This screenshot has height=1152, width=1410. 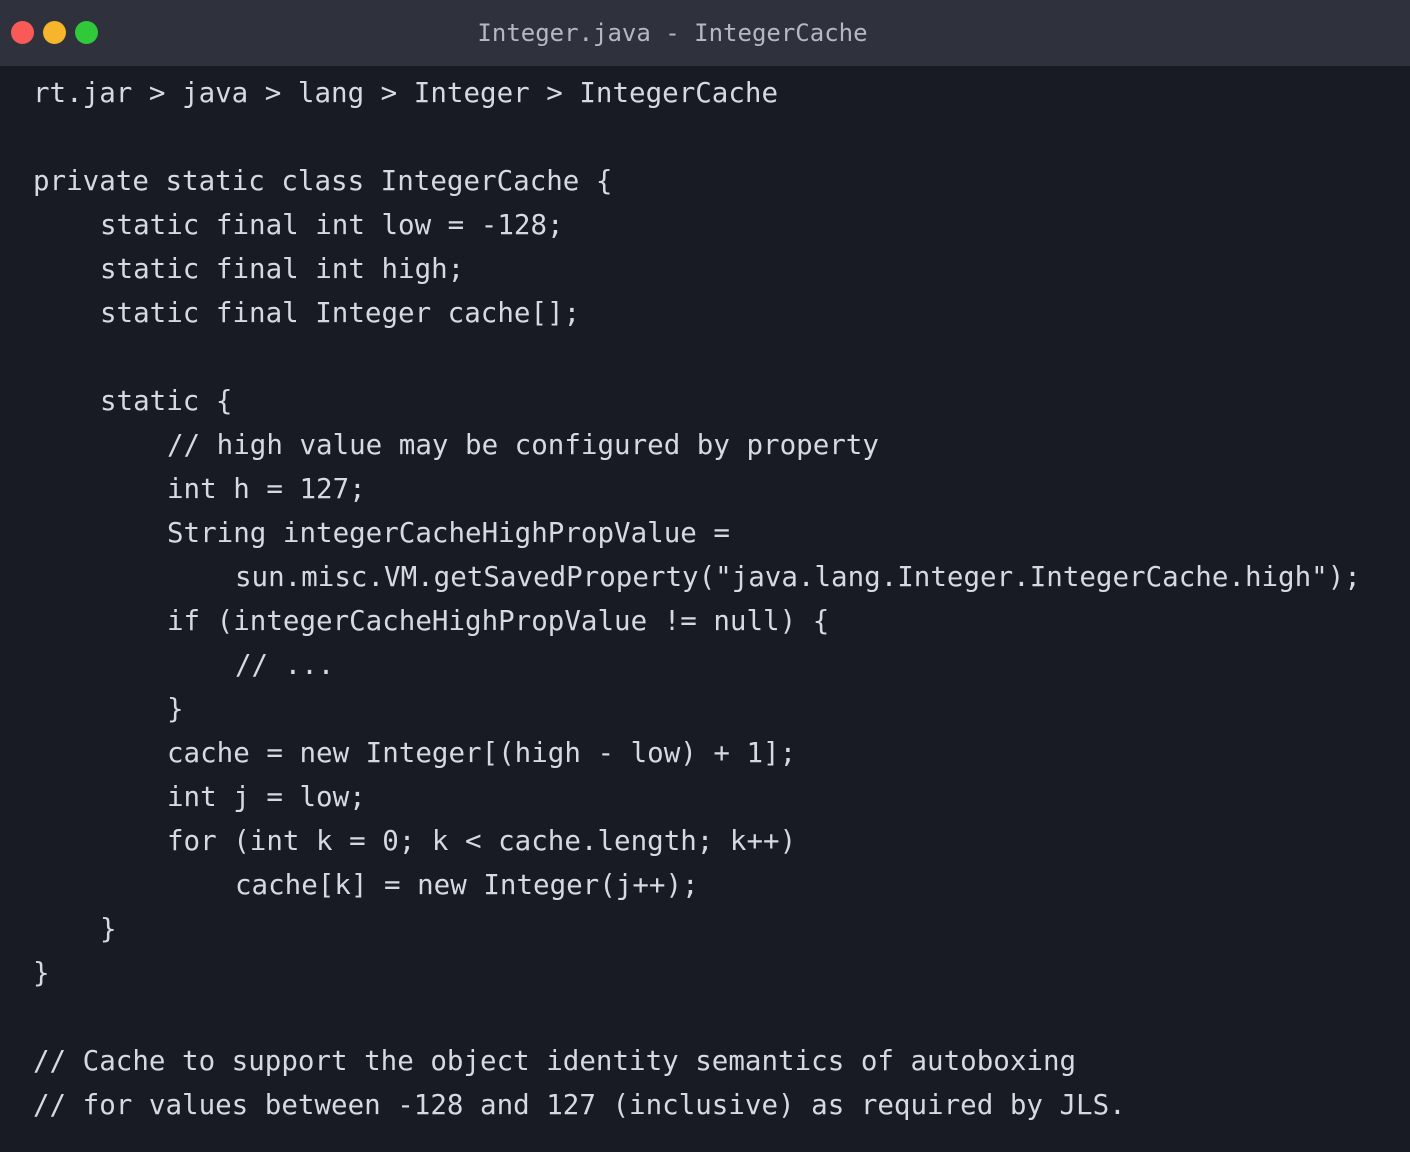 What do you see at coordinates (166, 401) in the screenshot?
I see `code-line: static {` at bounding box center [166, 401].